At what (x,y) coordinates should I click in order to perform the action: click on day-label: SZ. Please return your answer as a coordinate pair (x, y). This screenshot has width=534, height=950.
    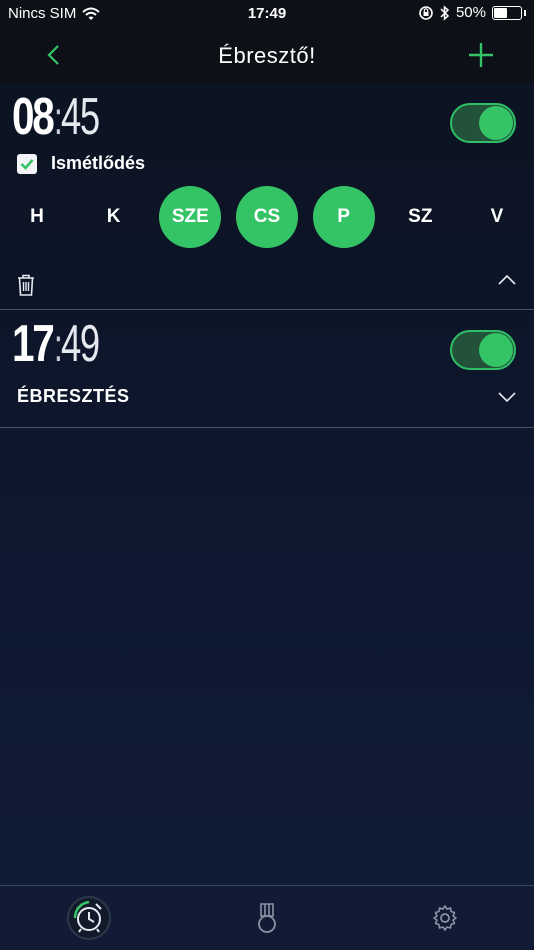
    Looking at the image, I should click on (420, 216).